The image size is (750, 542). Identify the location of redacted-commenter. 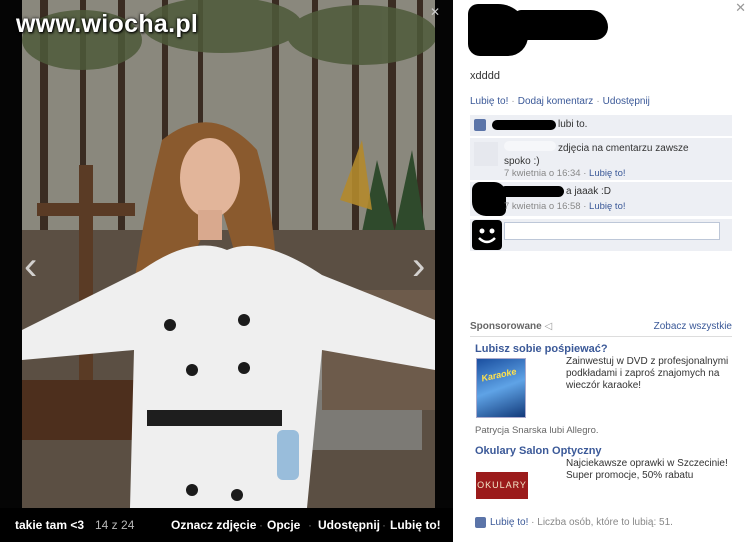
(532, 191).